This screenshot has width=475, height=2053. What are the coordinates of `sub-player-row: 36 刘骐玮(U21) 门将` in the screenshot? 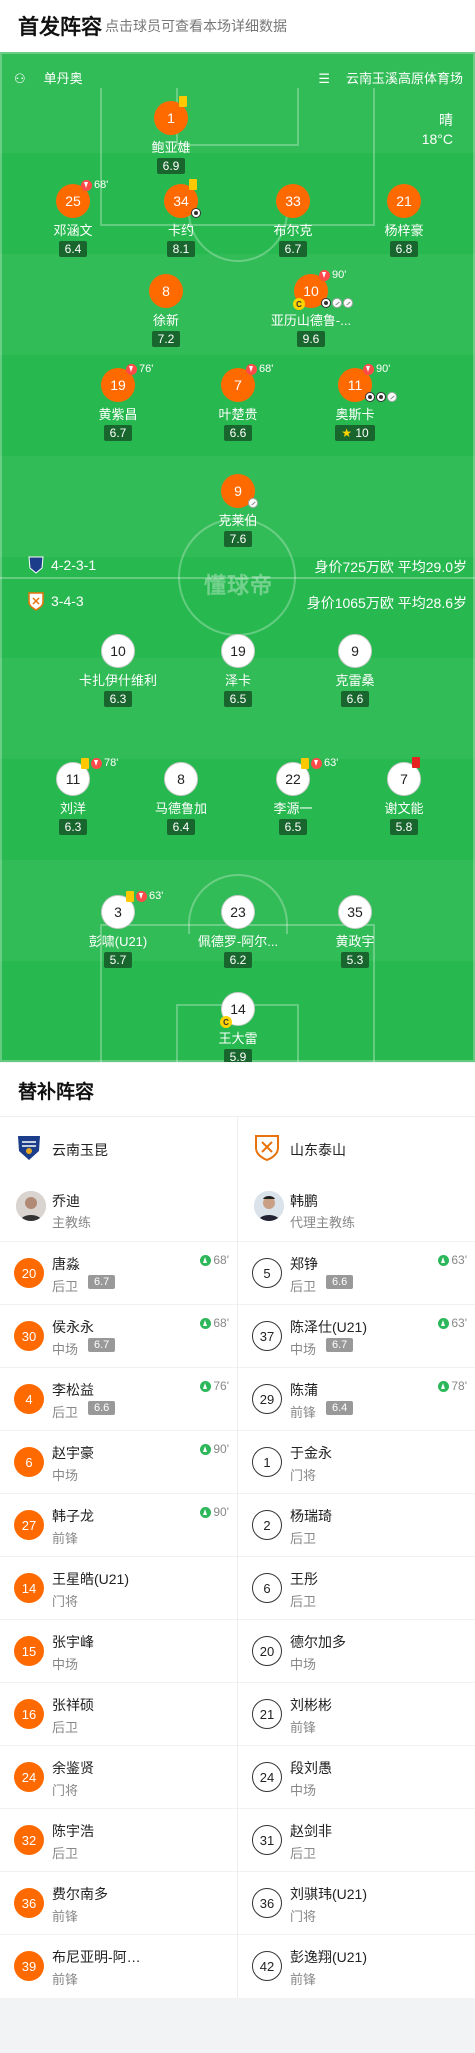 It's located at (356, 1902).